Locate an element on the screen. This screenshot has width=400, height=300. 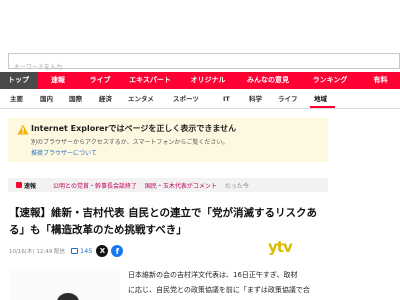
active-category-underline is located at coordinates (322, 107).